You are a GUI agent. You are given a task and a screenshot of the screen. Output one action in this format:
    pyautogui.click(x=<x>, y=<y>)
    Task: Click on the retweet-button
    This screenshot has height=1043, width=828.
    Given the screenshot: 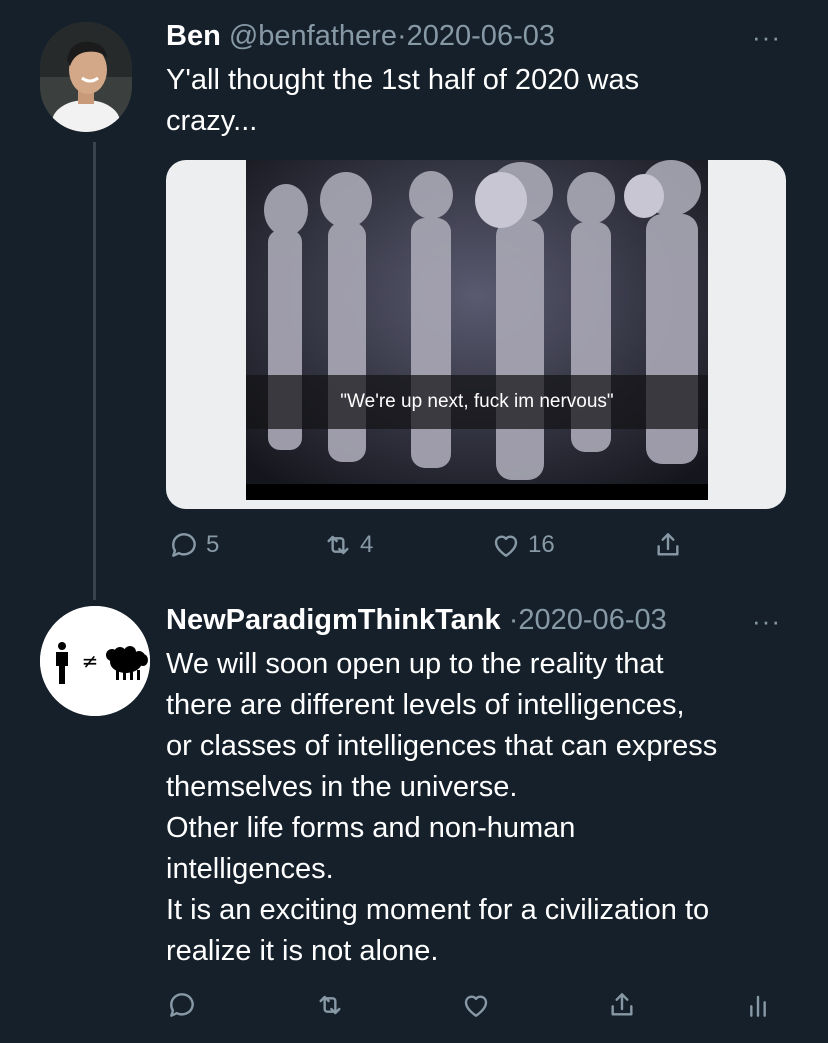 What is the action you would take?
    pyautogui.click(x=330, y=1005)
    